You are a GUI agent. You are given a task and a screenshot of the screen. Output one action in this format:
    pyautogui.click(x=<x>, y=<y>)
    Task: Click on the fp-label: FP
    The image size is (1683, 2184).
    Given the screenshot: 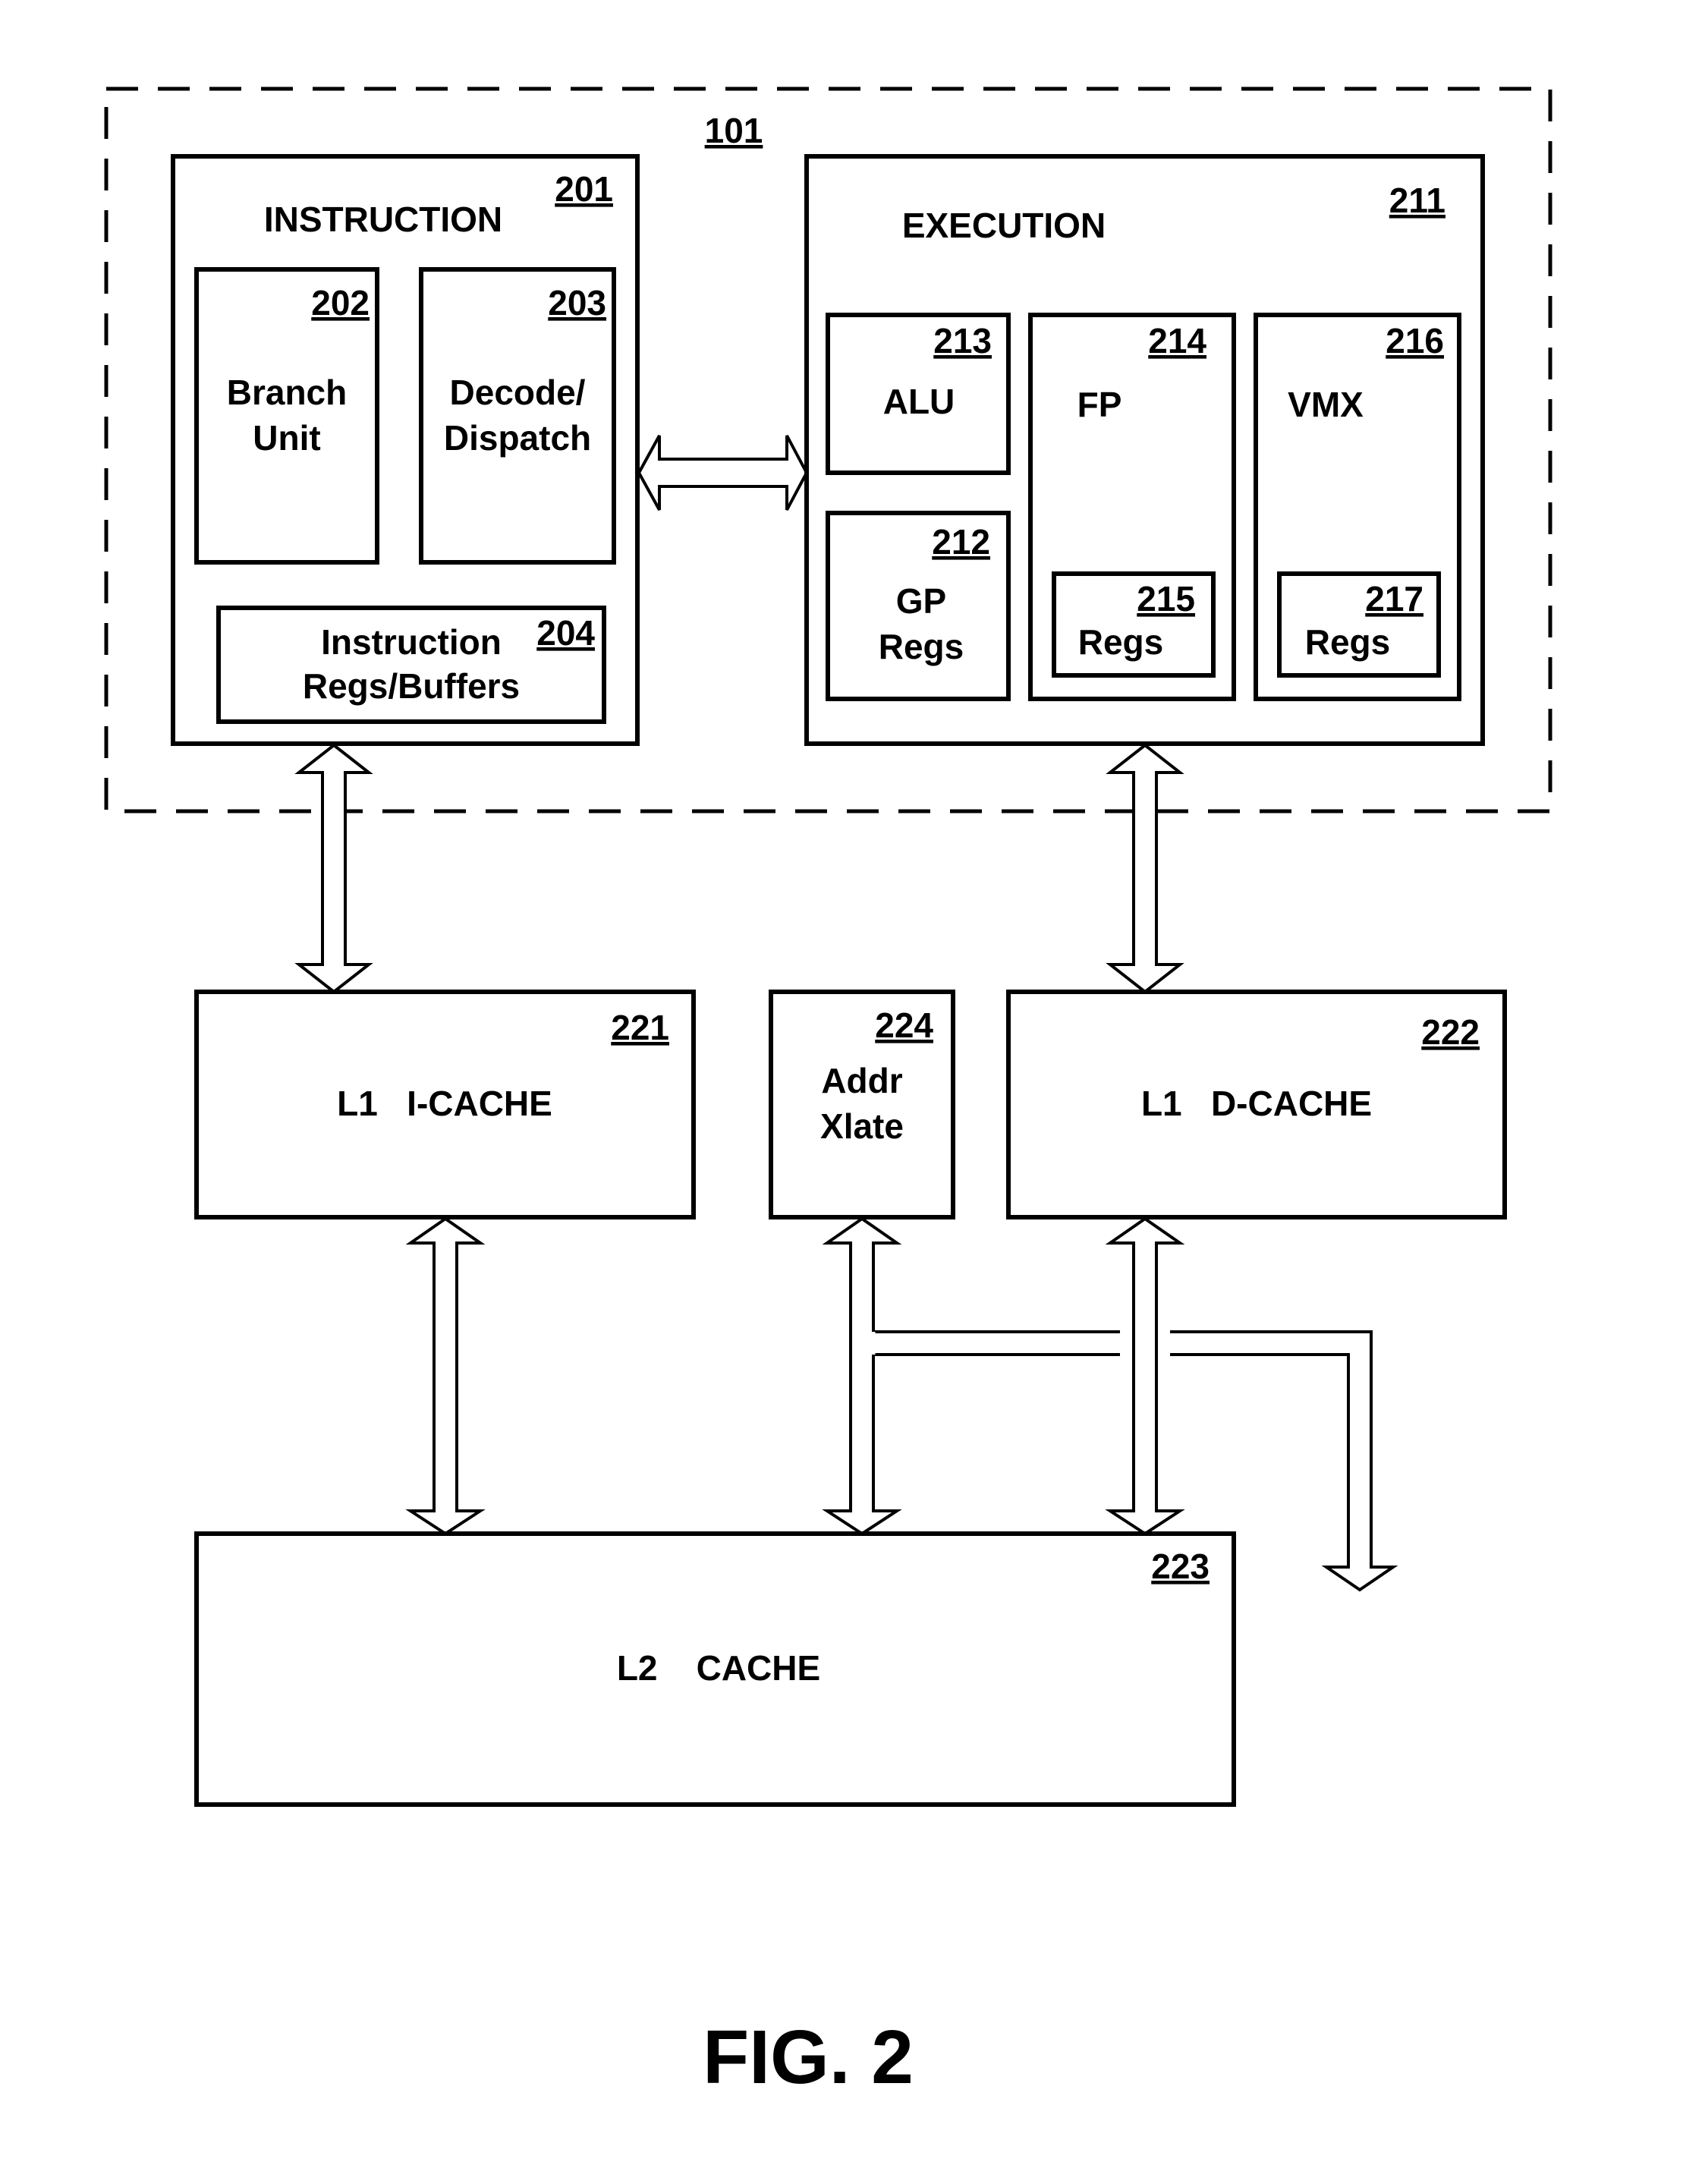 What is the action you would take?
    pyautogui.click(x=1099, y=405)
    